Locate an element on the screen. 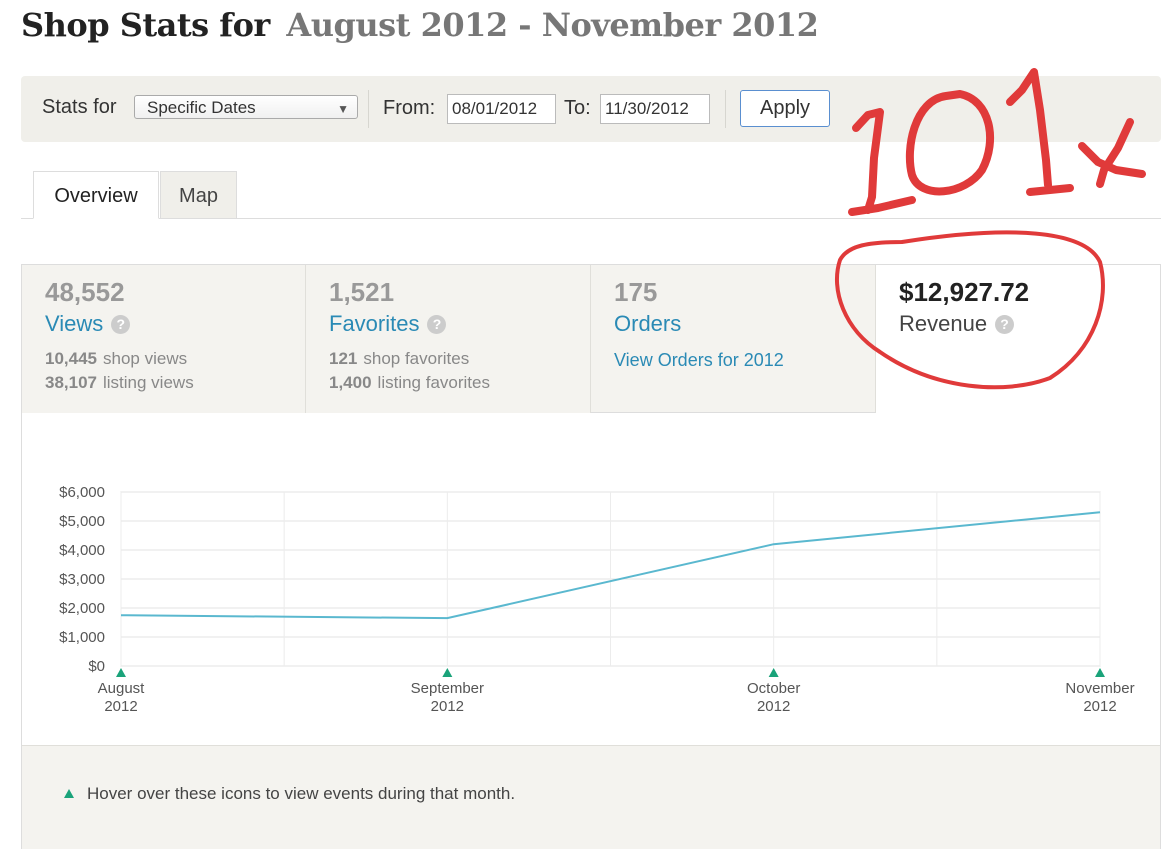 The width and height of the screenshot is (1172, 860). y-tick-label: $3,000 is located at coordinates (82, 579).